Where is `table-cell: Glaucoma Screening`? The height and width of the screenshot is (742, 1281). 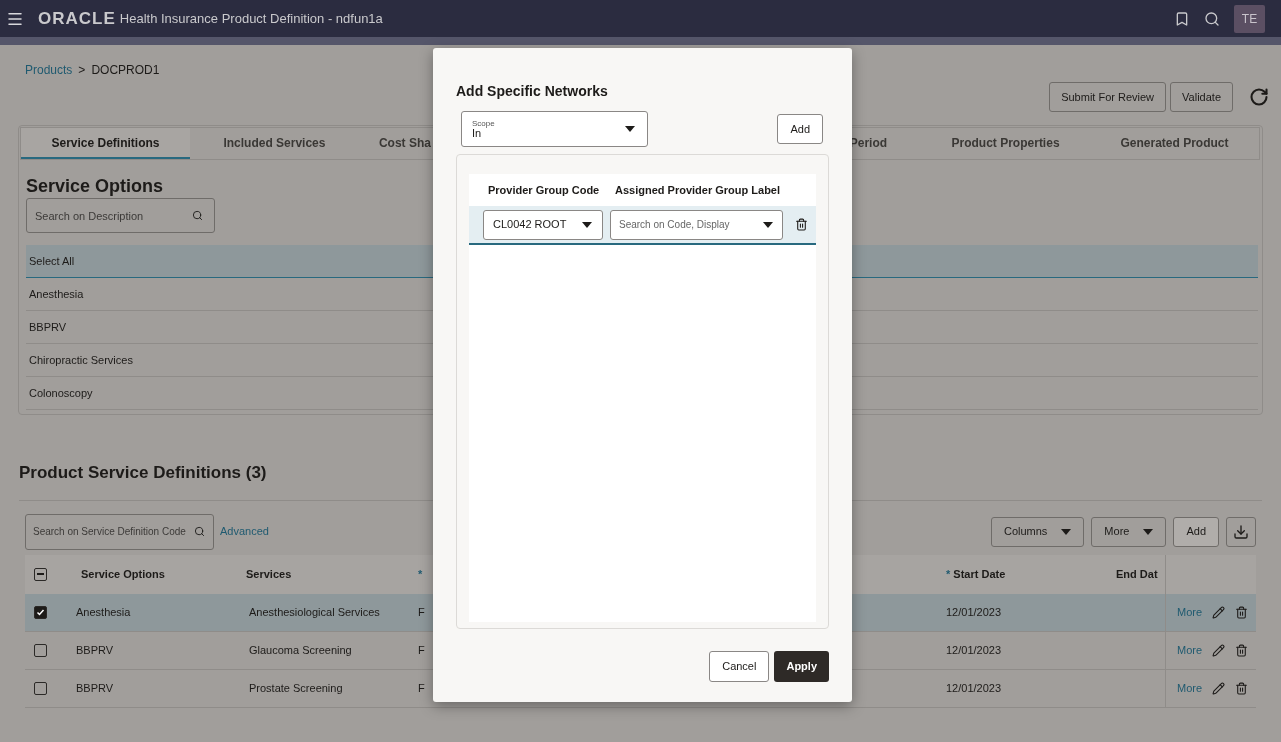
table-cell: Glaucoma Screening is located at coordinates (300, 649).